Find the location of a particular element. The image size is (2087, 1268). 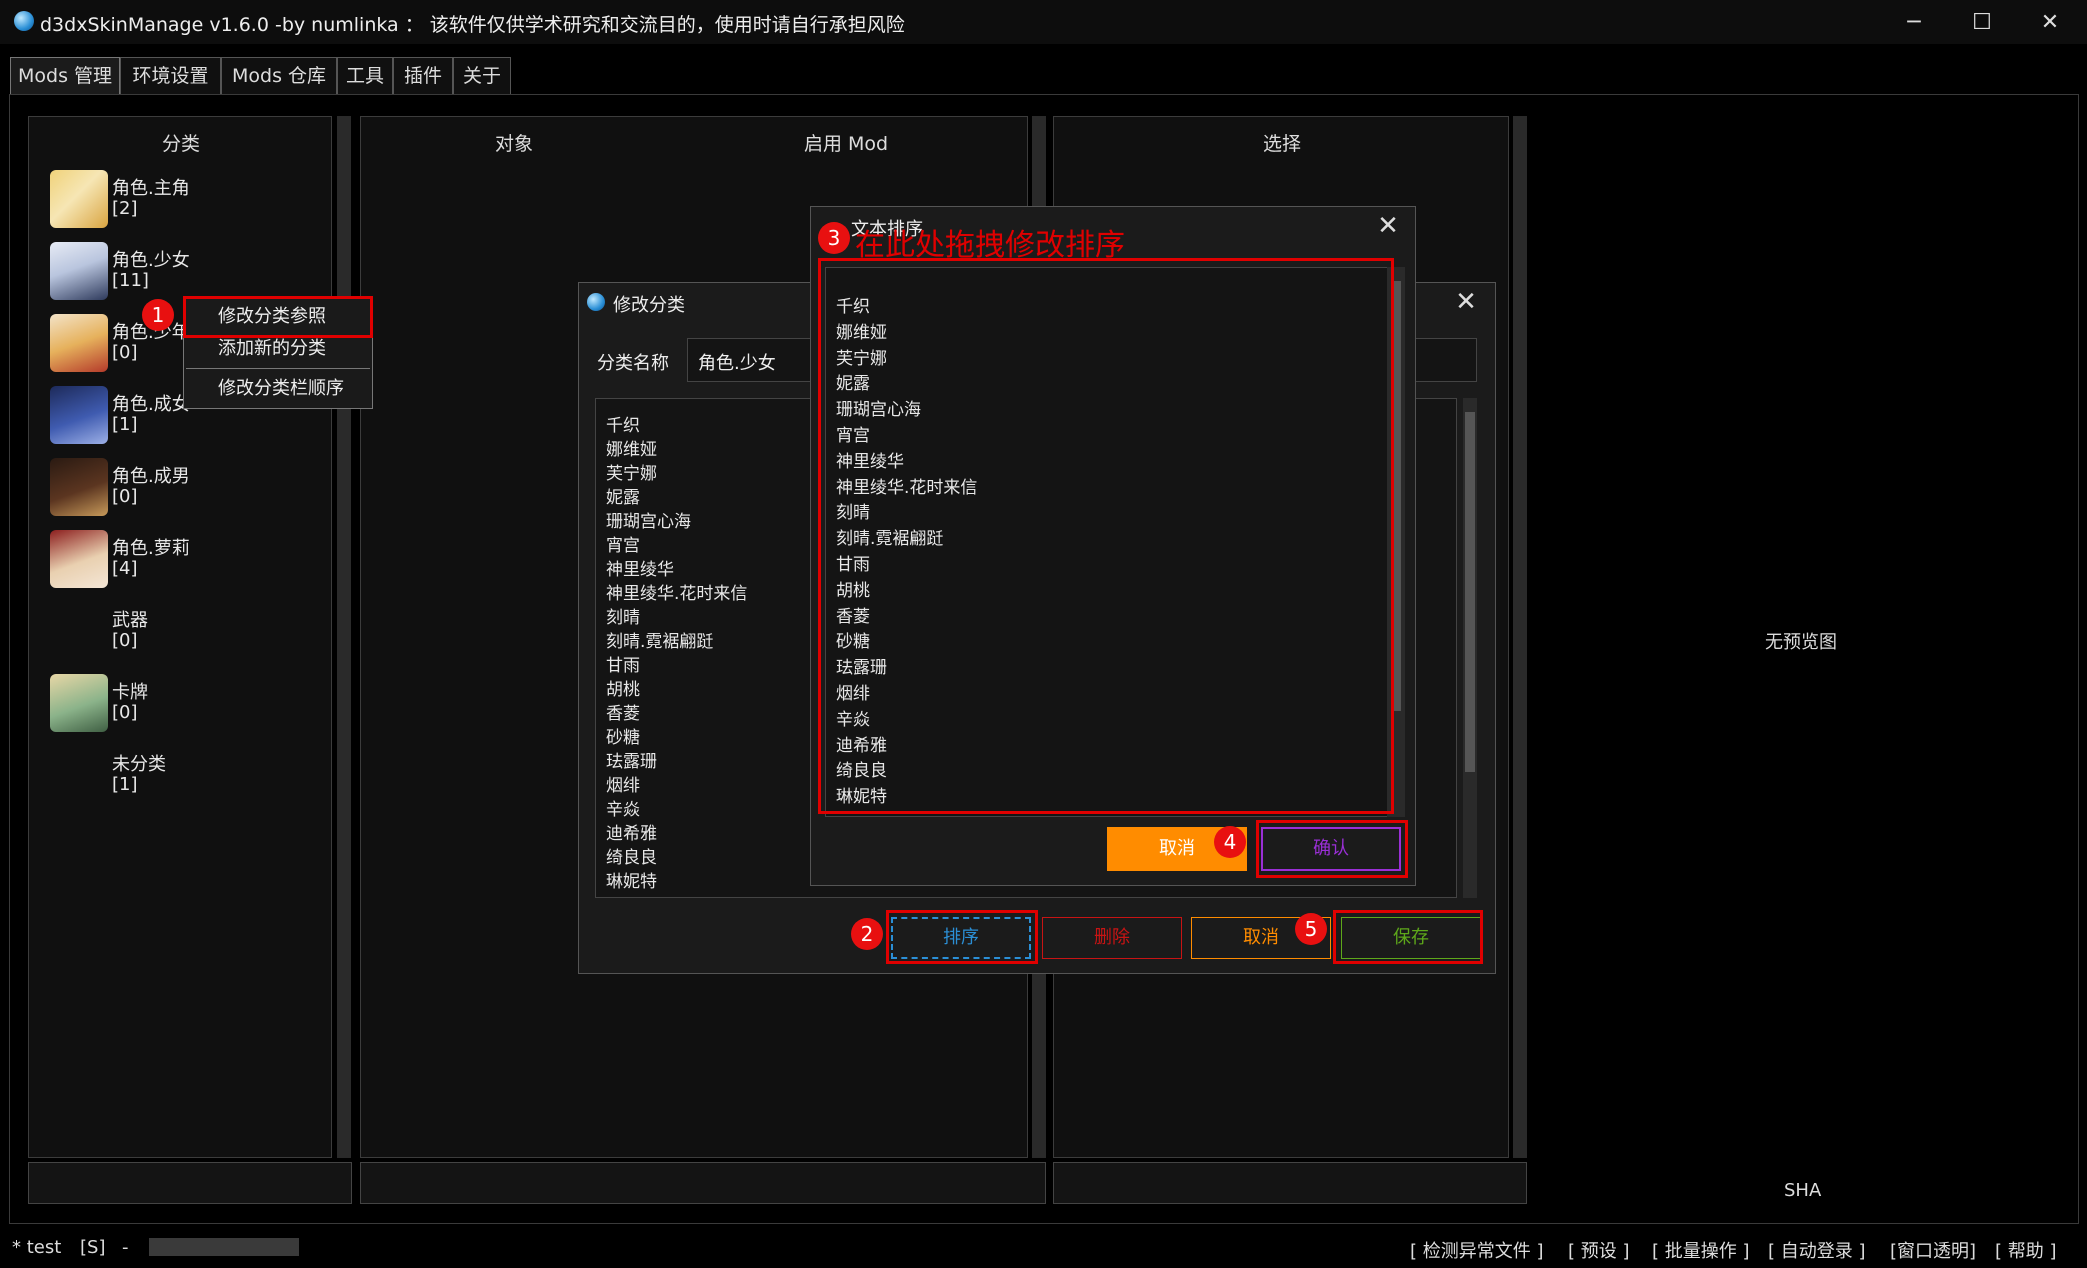

category-scrollbar is located at coordinates (344, 637).